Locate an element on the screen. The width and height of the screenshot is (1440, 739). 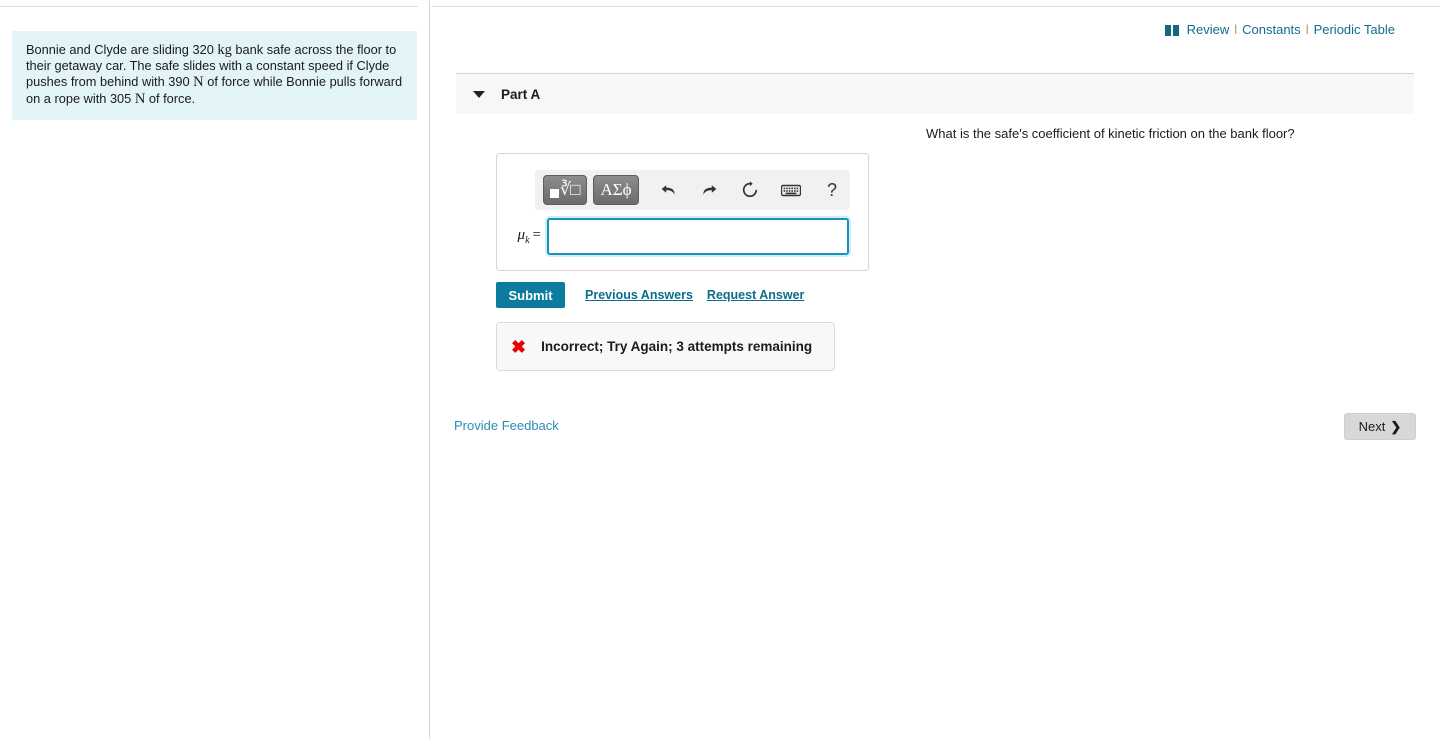
next-button-label: Next is located at coordinates (1372, 426).